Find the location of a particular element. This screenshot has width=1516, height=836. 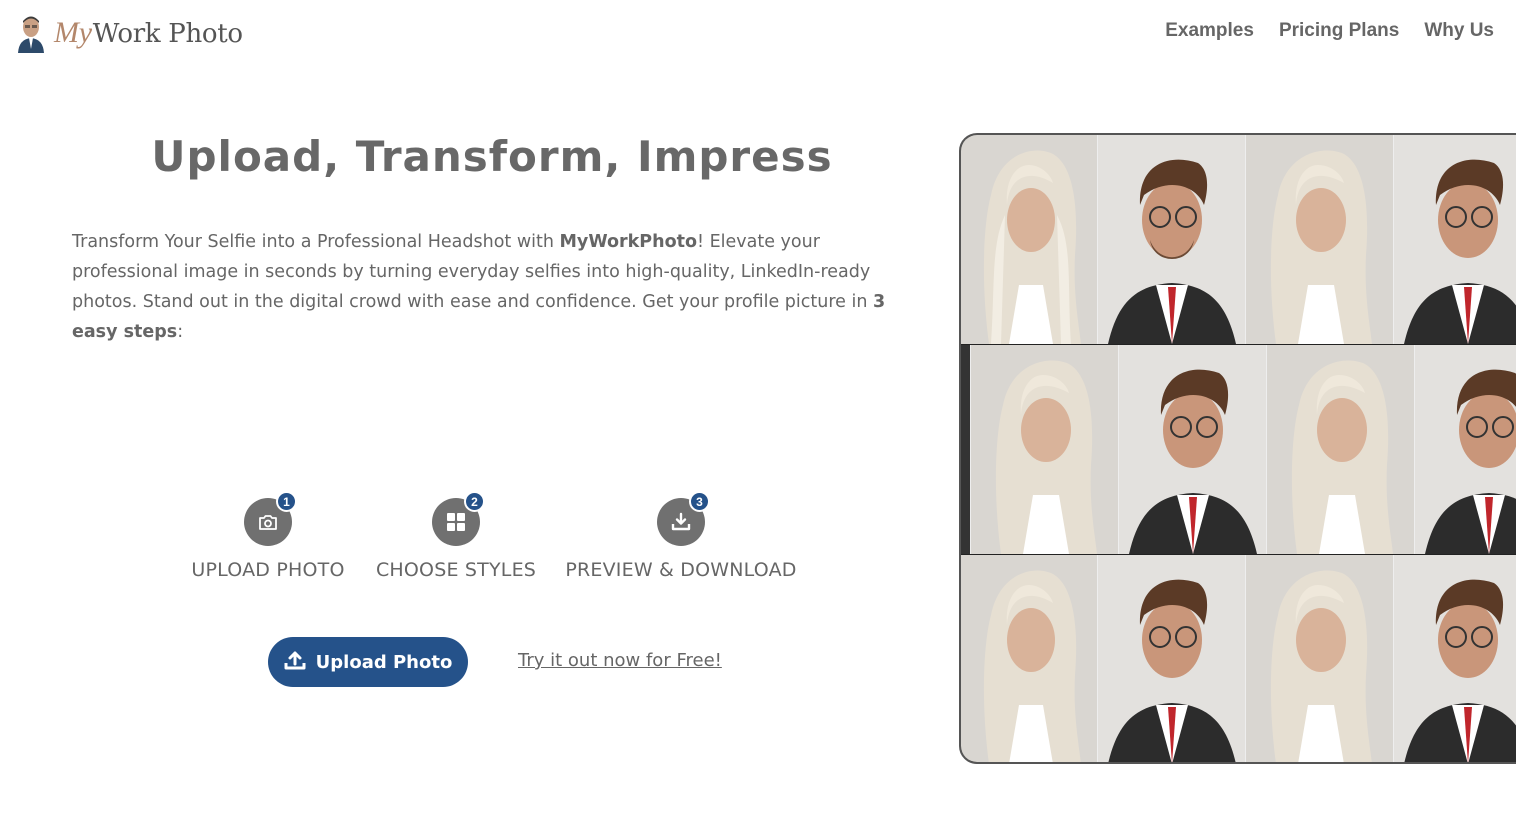

upload-photo-button: Upload Photo is located at coordinates (368, 662).